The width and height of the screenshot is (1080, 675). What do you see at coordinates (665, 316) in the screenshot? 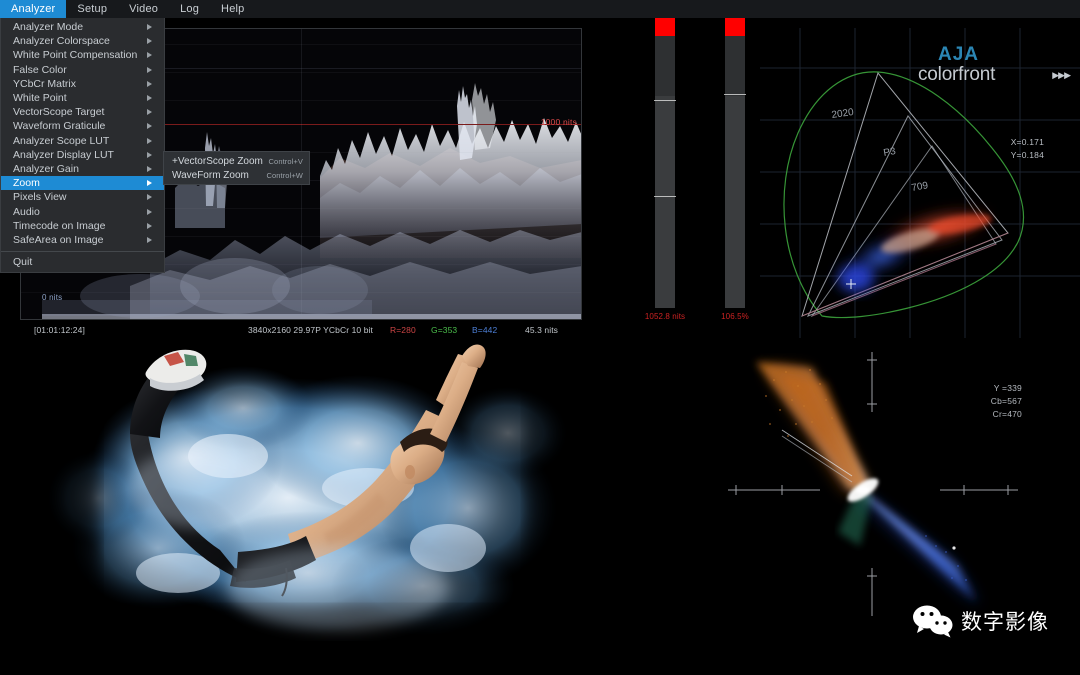
I see `nits-meter-label: 1052.8 nits` at bounding box center [665, 316].